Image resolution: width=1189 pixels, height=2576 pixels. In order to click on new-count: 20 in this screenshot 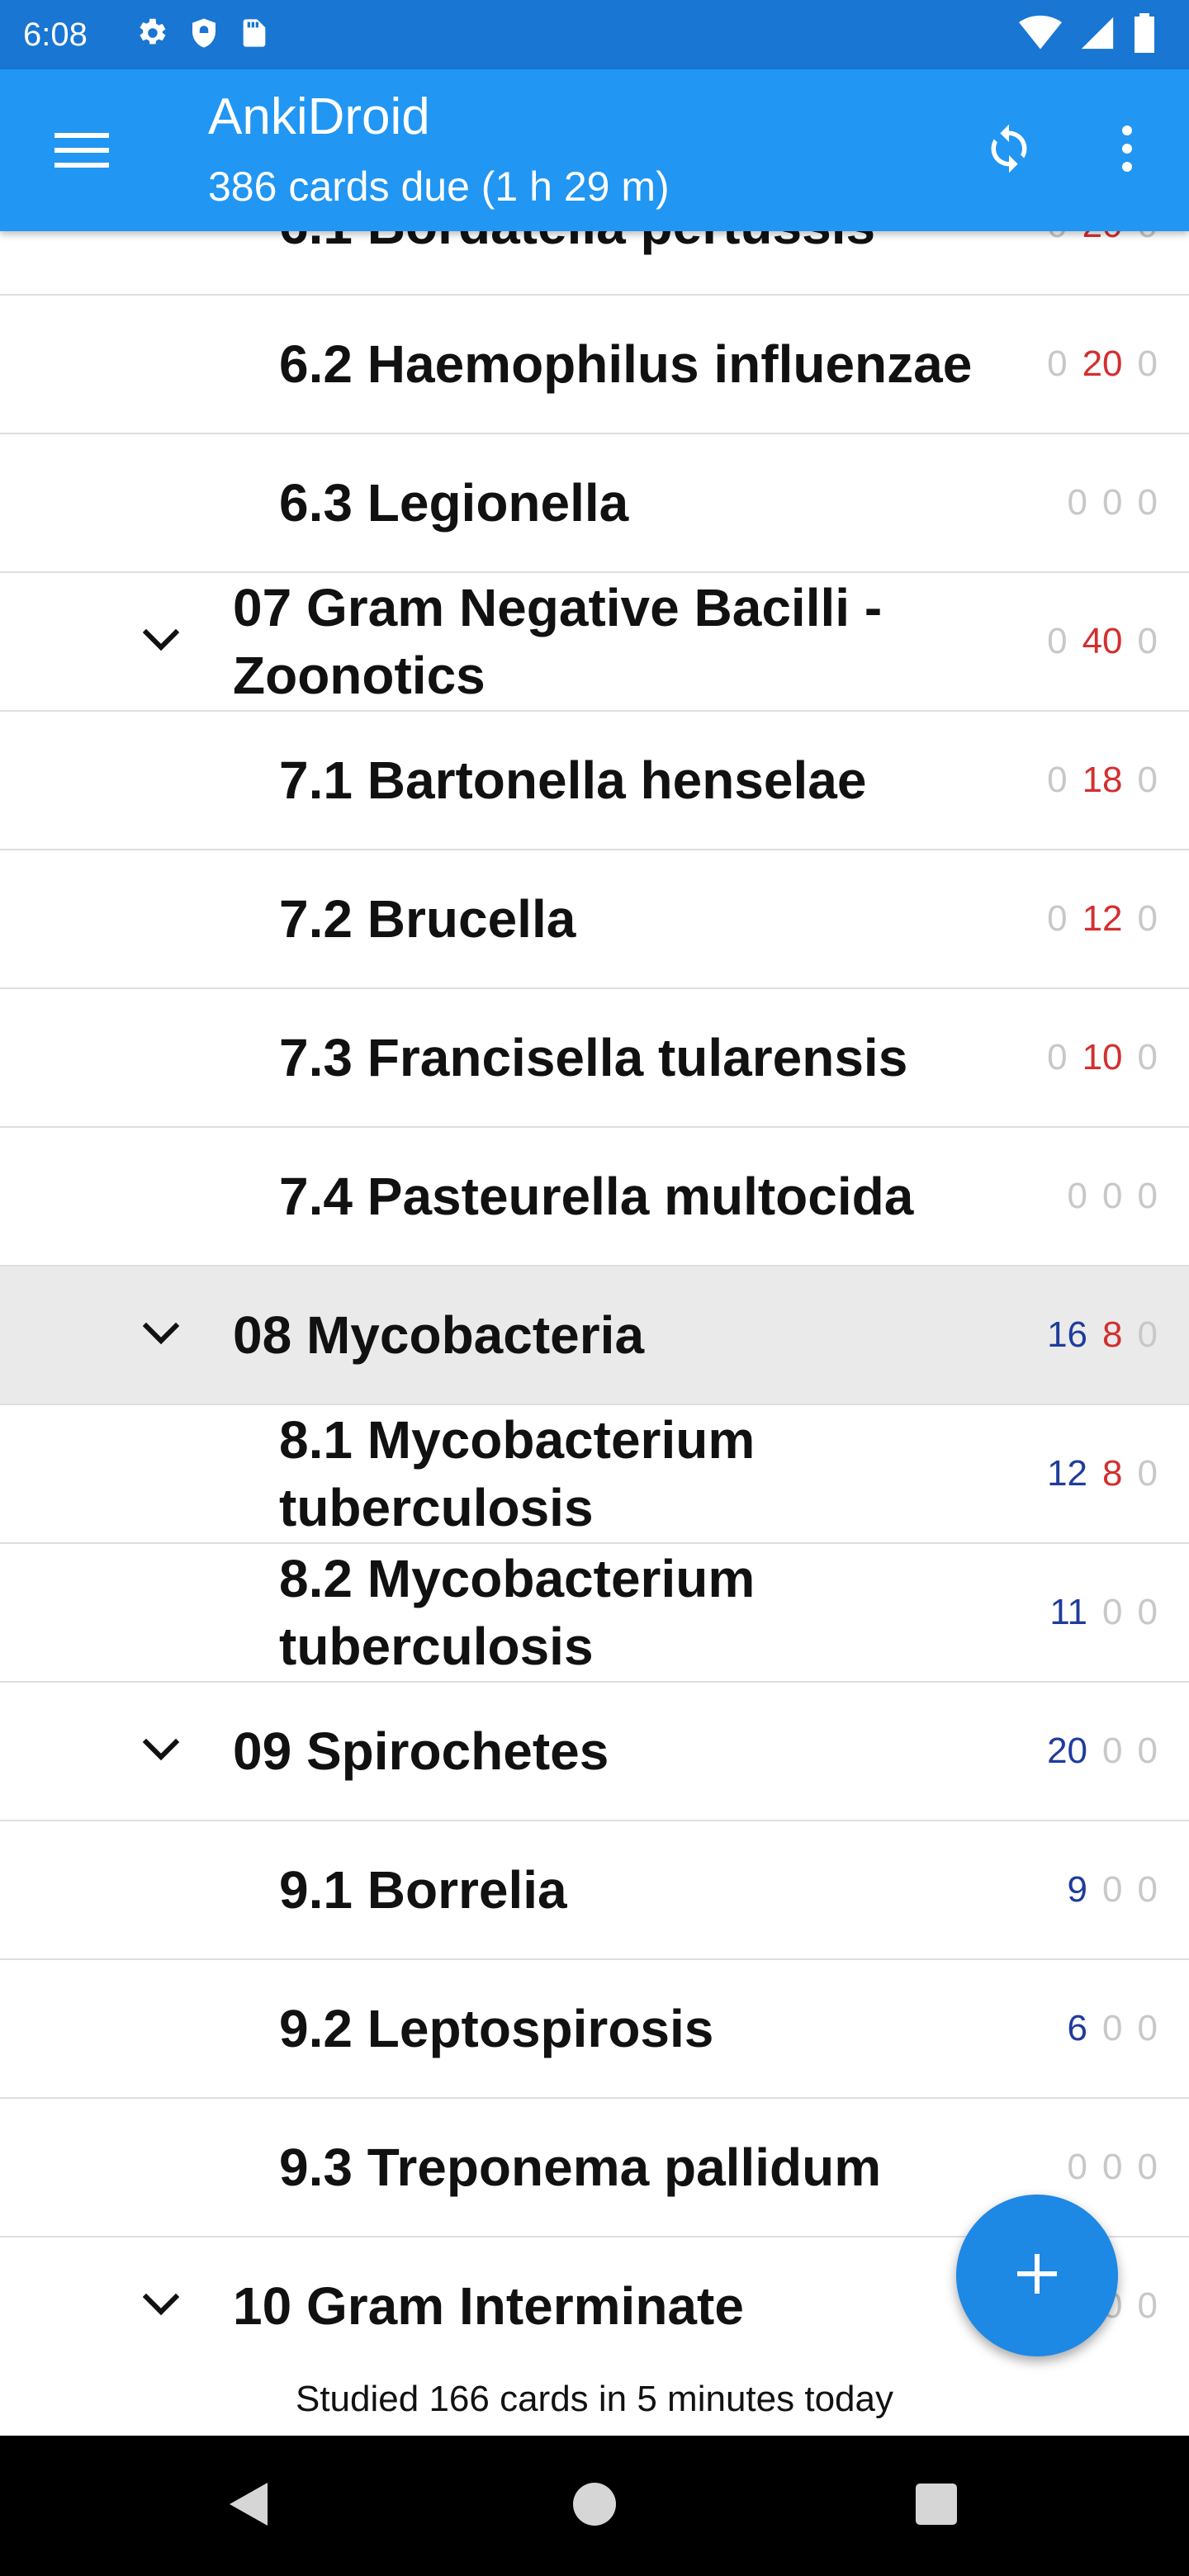, I will do `click(1067, 1751)`.